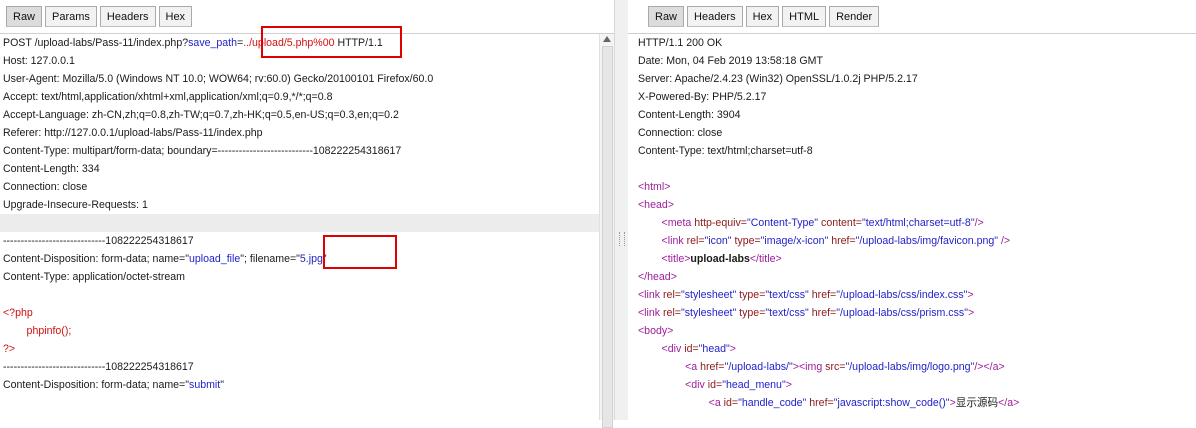  Describe the element at coordinates (772, 403) in the screenshot. I see `response-token: "handle_code"` at that location.